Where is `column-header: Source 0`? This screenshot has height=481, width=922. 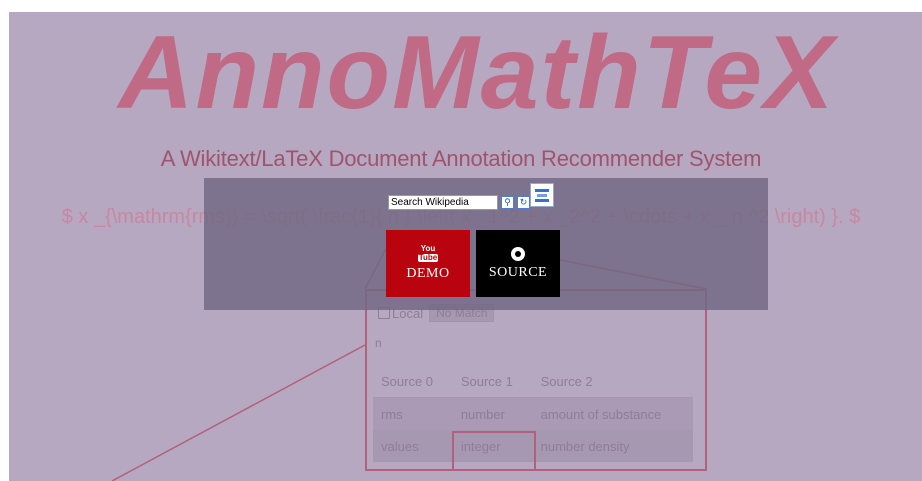
column-header: Source 0 is located at coordinates (413, 382).